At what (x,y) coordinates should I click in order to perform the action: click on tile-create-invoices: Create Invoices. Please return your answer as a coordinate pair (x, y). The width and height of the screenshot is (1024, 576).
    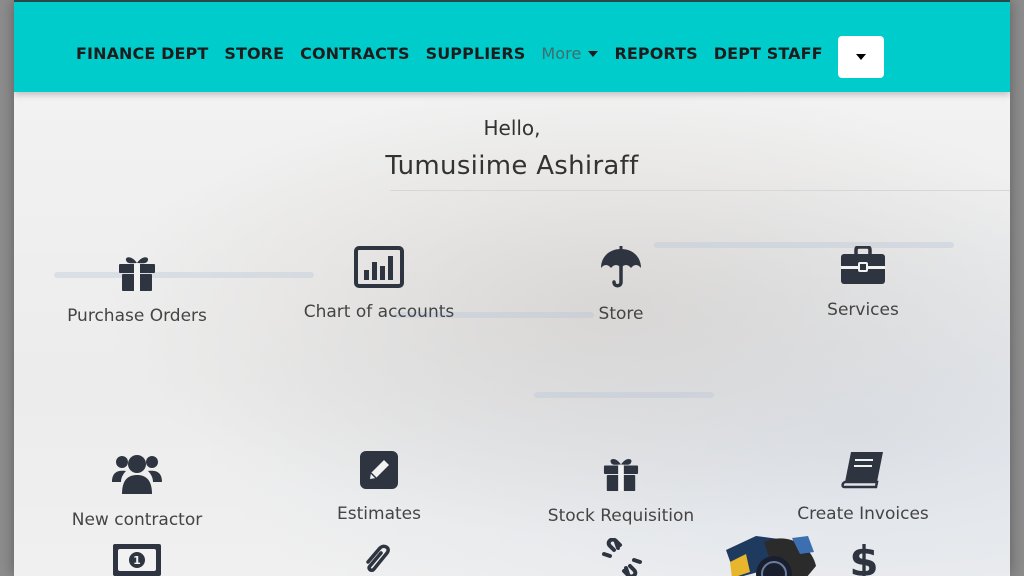
    Looking at the image, I should click on (863, 487).